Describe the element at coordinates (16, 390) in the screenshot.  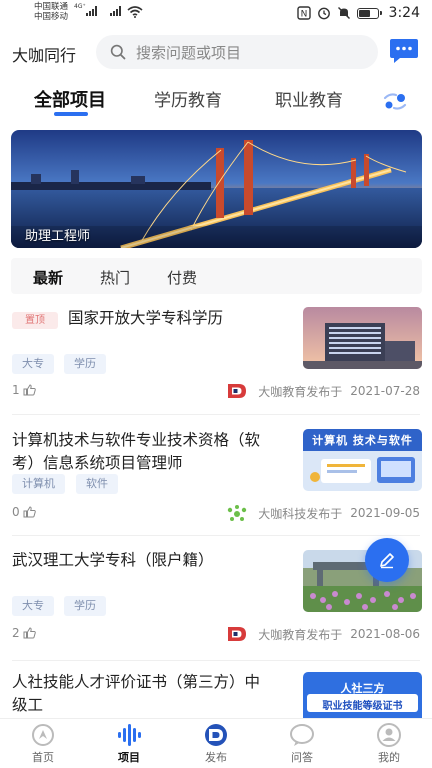
I see `like-count-value: 1` at that location.